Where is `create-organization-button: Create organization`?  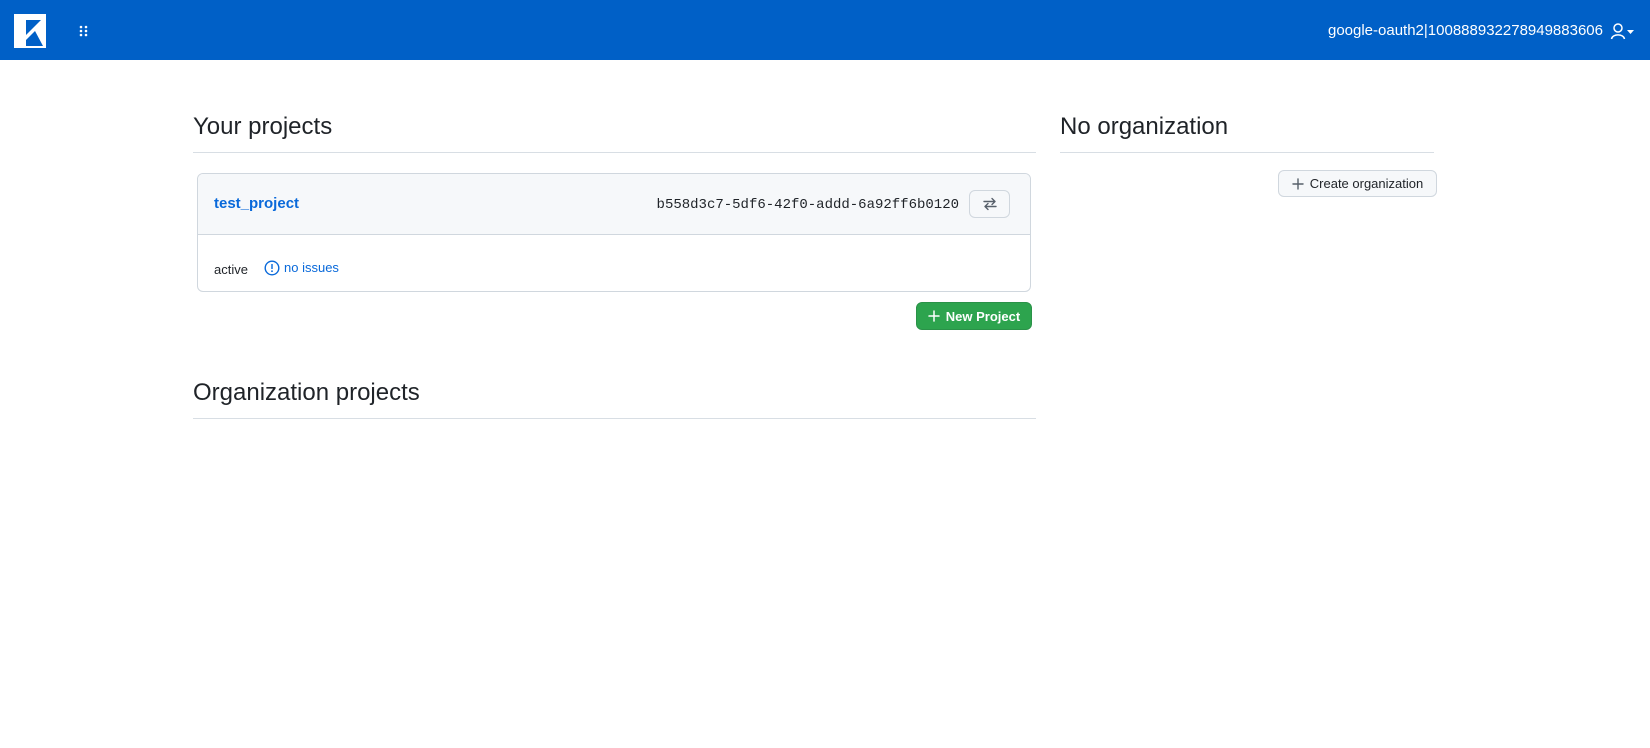 create-organization-button: Create organization is located at coordinates (1357, 183).